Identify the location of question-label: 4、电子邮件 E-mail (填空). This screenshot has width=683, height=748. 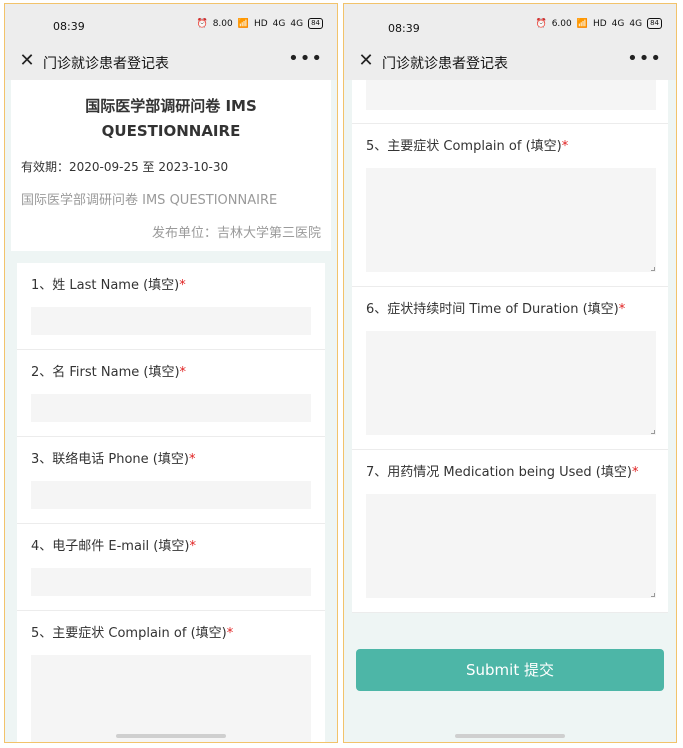
(110, 546).